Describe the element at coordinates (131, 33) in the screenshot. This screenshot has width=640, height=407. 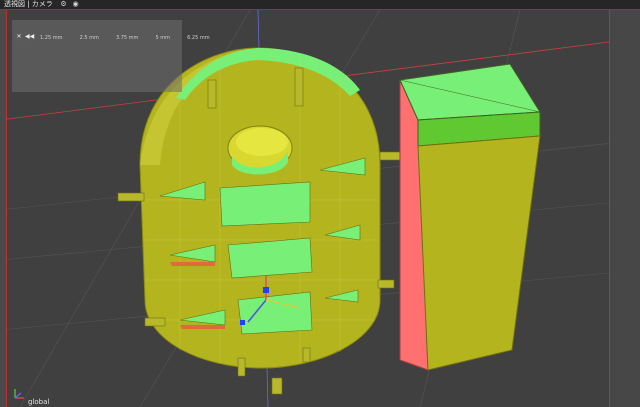
I see `unit-scale: 1.25 mm 2.5 mm 3.75 mm 5 mm 6.25 mm` at that location.